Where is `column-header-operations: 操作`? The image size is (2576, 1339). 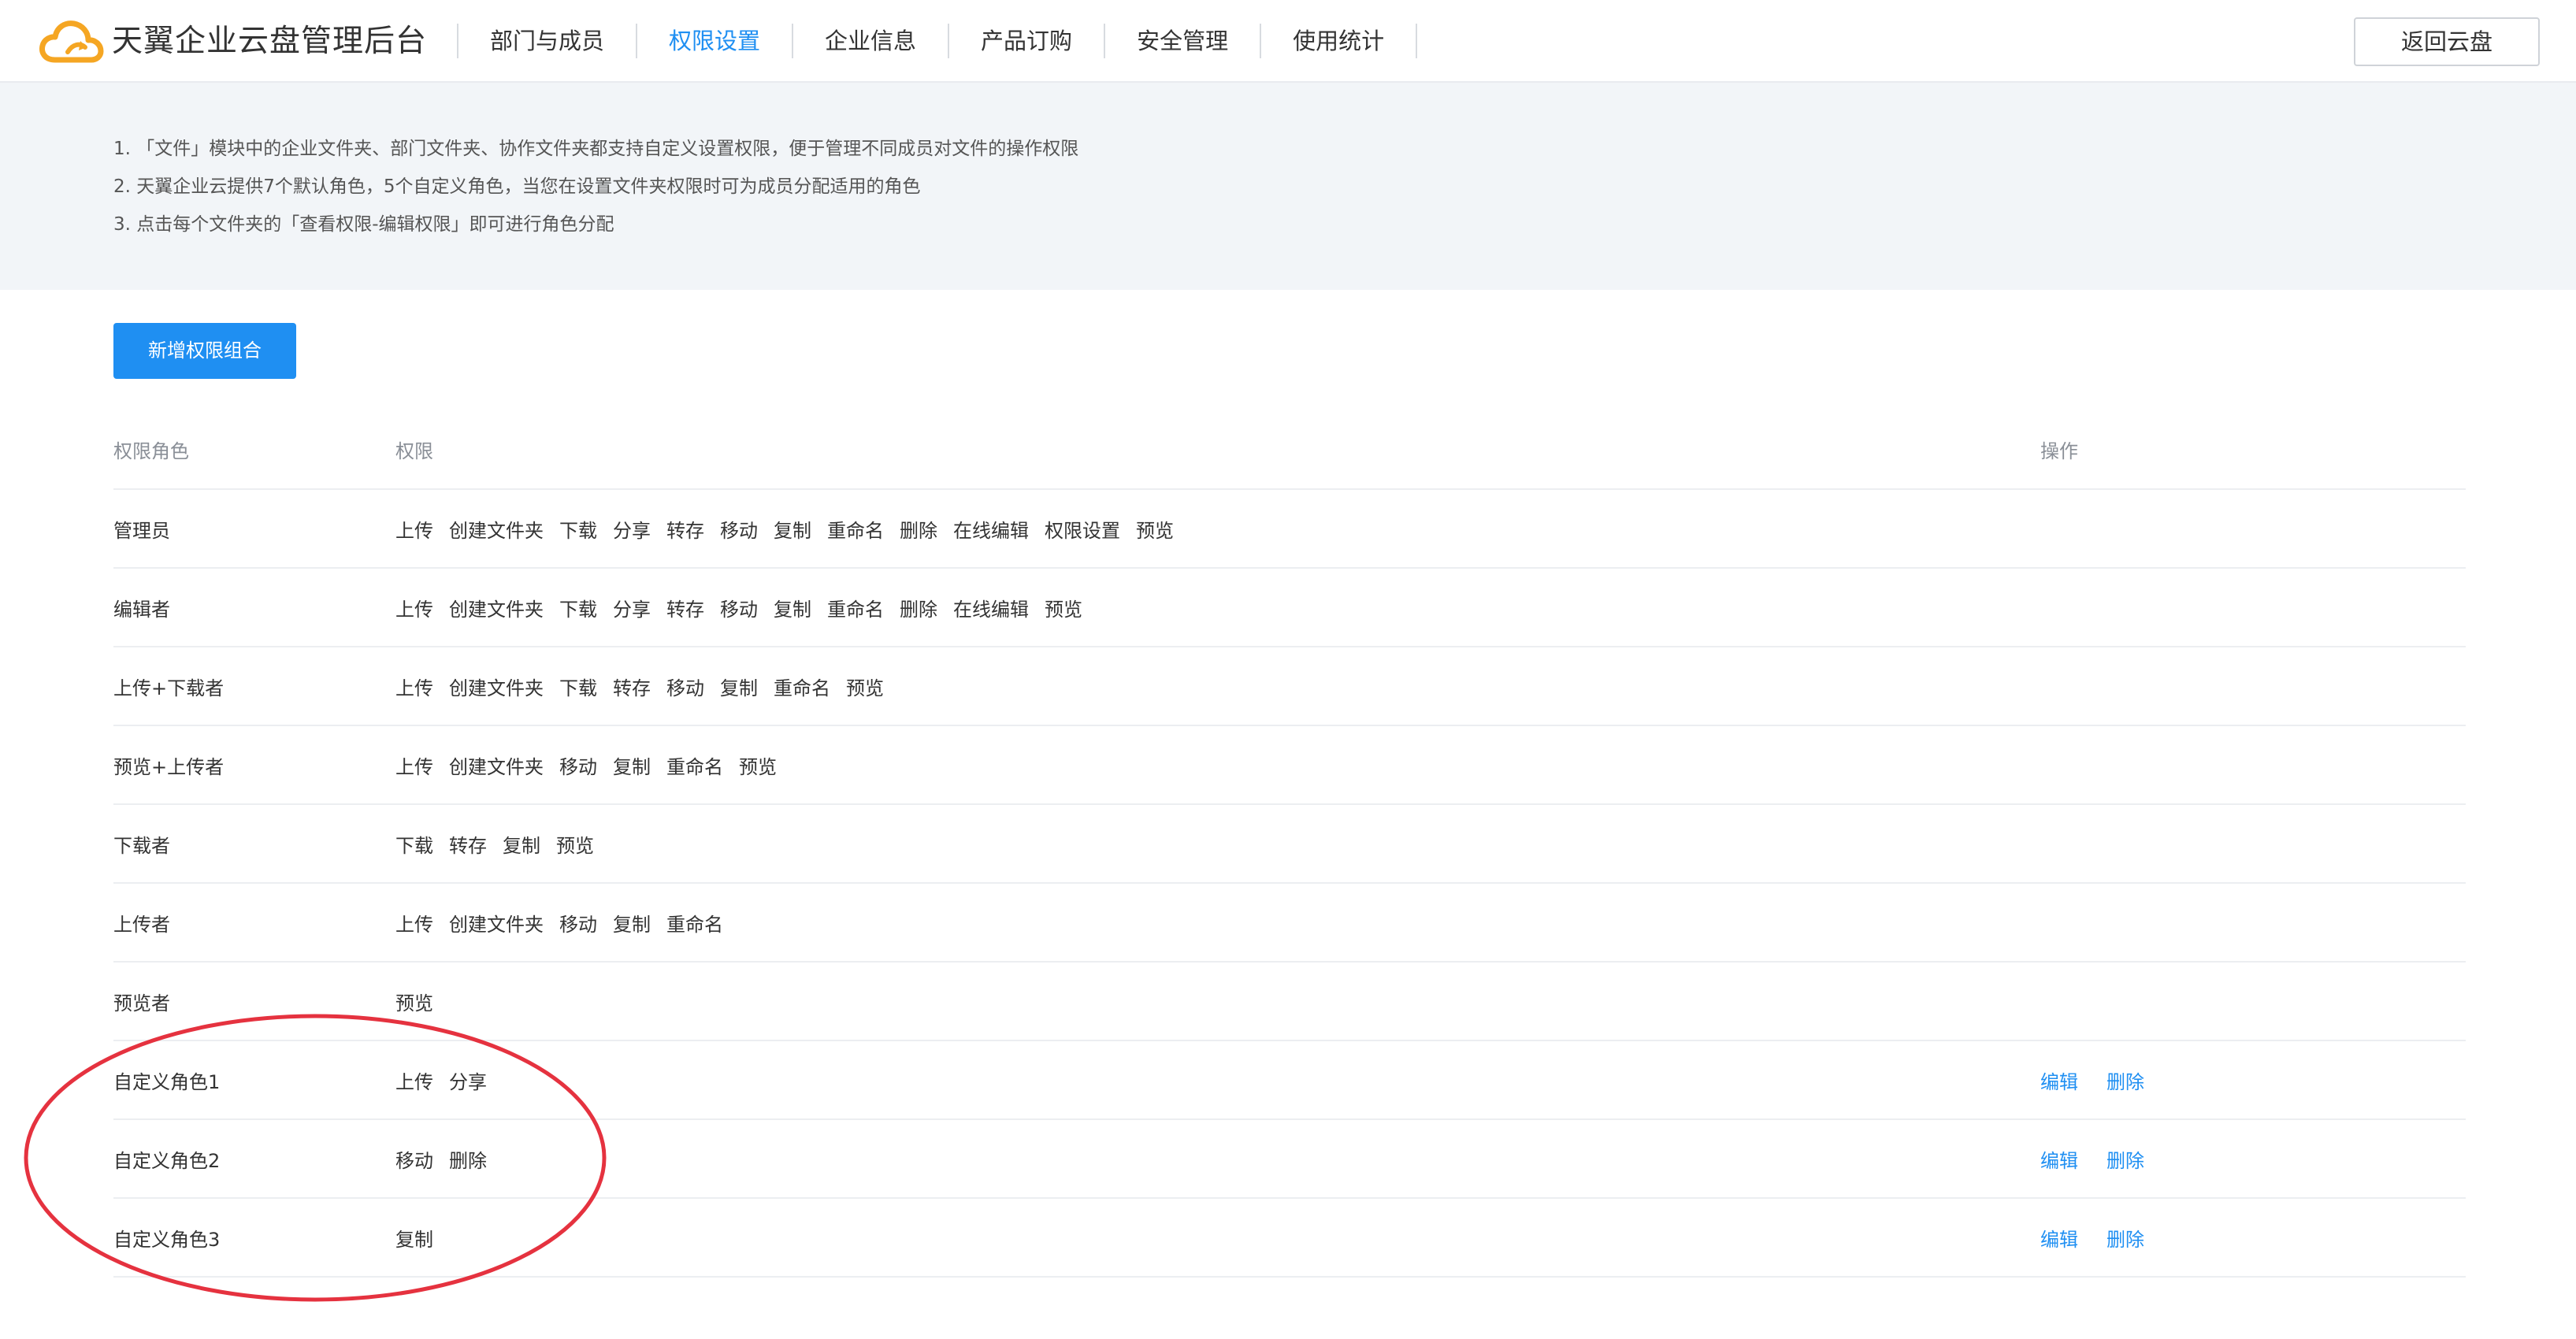 column-header-operations: 操作 is located at coordinates (2059, 451).